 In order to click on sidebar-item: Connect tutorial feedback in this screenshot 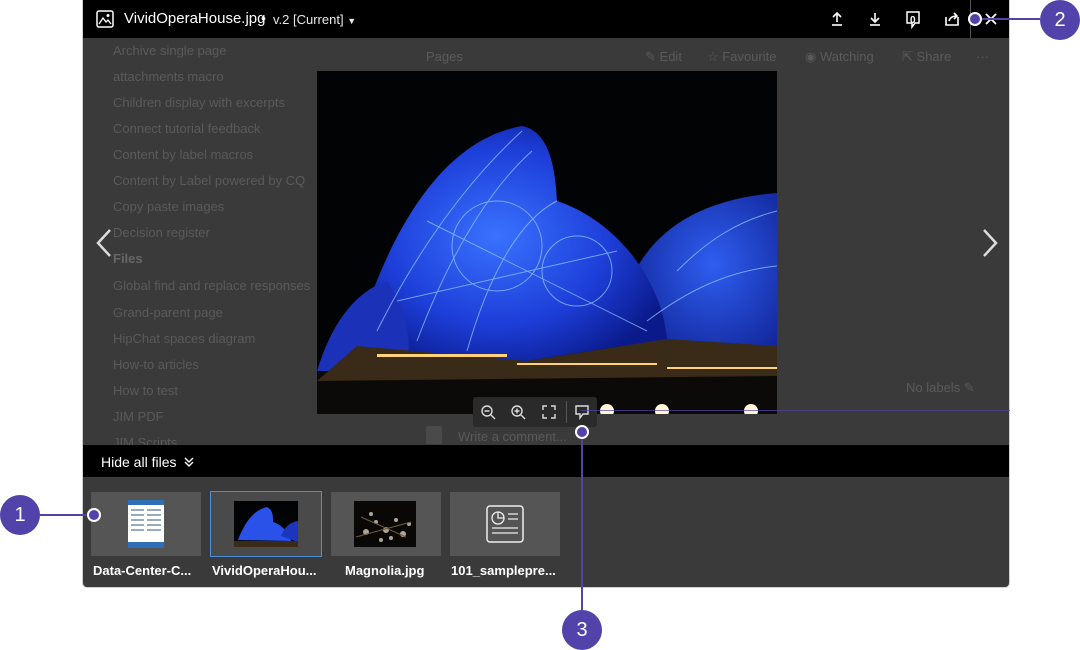, I will do `click(187, 128)`.